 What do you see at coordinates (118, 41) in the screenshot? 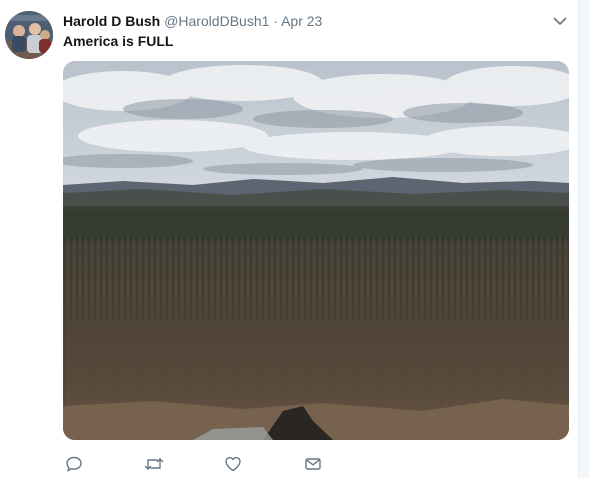
I see `tweet-text: America is FULL` at bounding box center [118, 41].